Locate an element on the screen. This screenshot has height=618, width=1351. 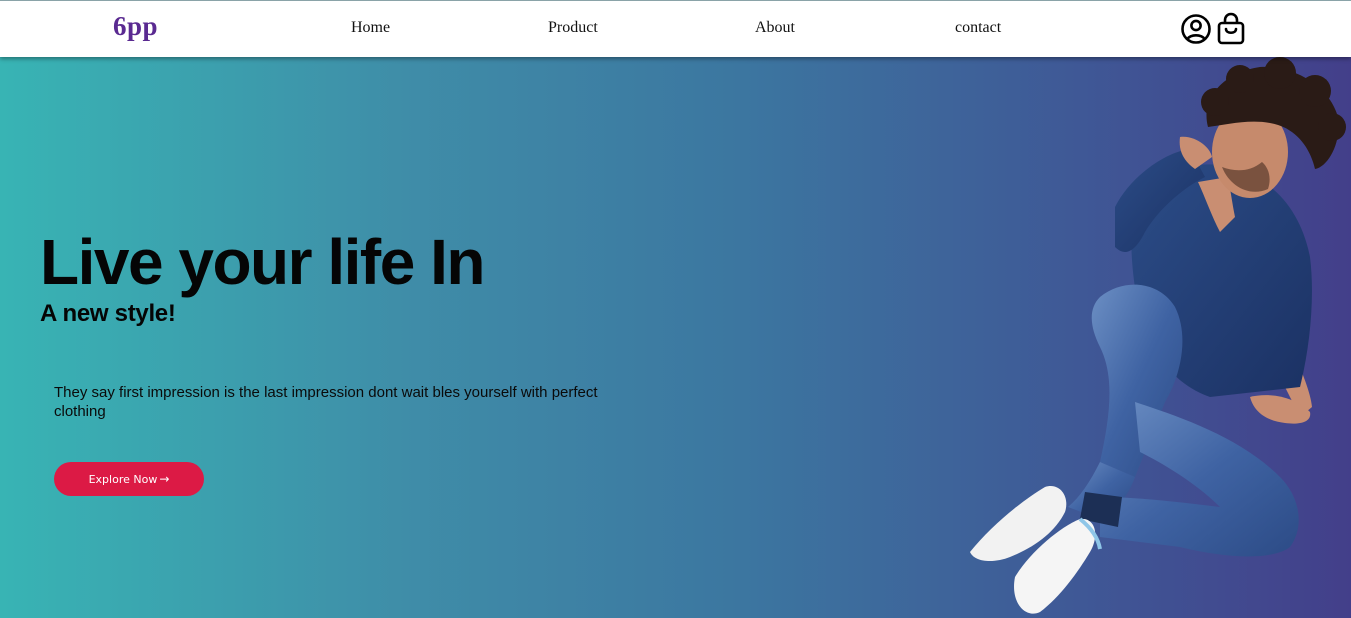
arrow-right-icon: → is located at coordinates (164, 479).